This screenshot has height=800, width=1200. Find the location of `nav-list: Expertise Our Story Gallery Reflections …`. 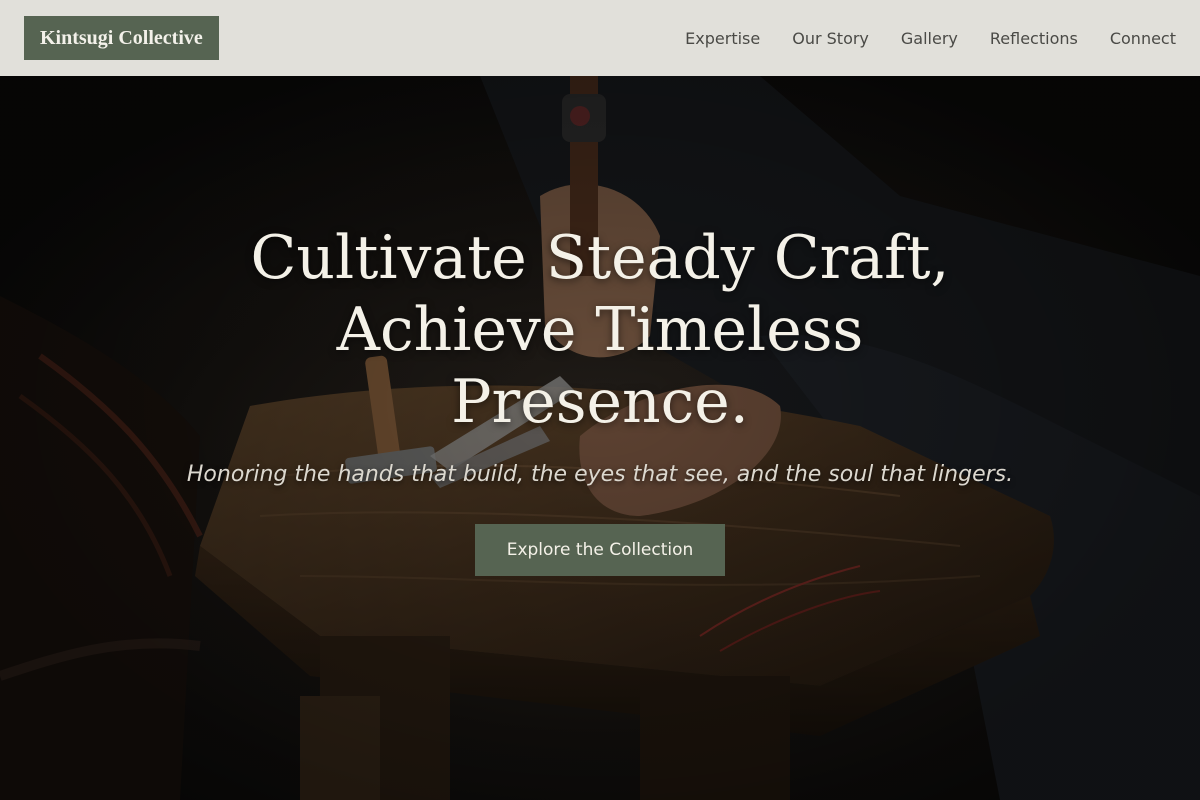

nav-list: Expertise Our Story Gallery Reflections … is located at coordinates (930, 38).